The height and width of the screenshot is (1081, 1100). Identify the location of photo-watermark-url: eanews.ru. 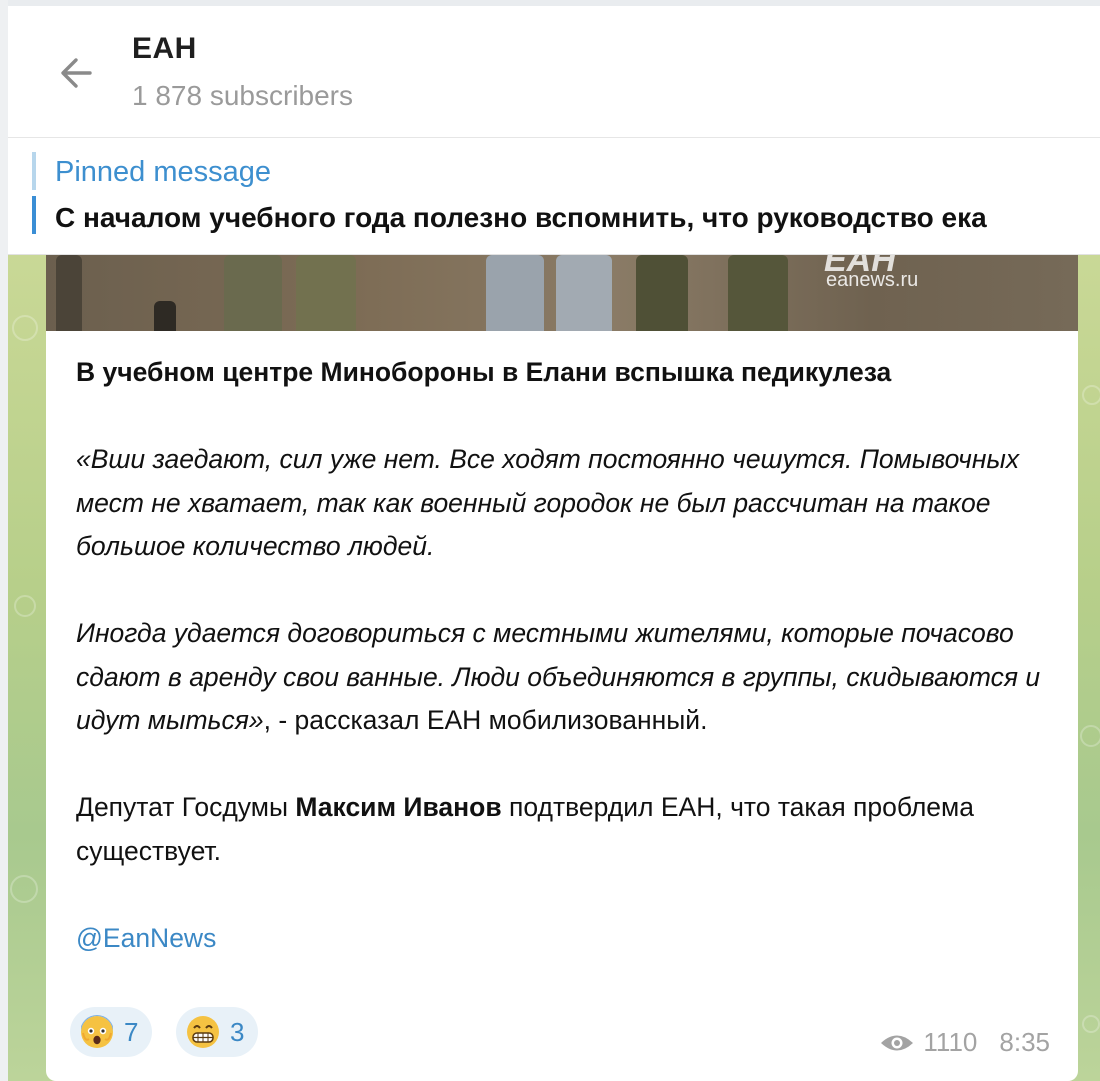
(872, 280).